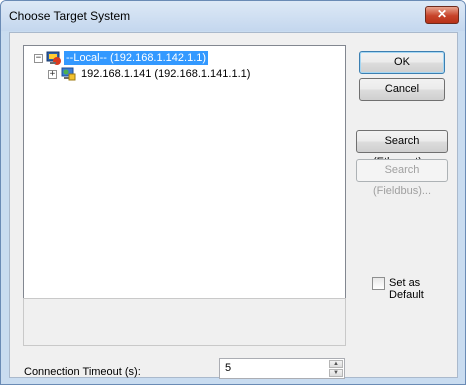 This screenshot has height=385, width=466. I want to click on close-button: ✕, so click(442, 15).